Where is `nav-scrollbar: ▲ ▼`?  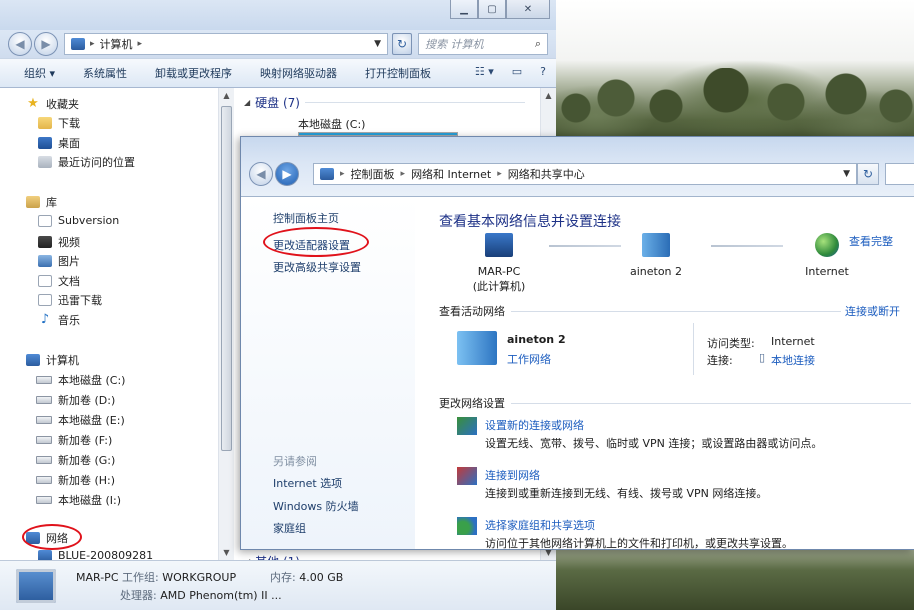
nav-scrollbar: ▲ ▼ is located at coordinates (226, 324).